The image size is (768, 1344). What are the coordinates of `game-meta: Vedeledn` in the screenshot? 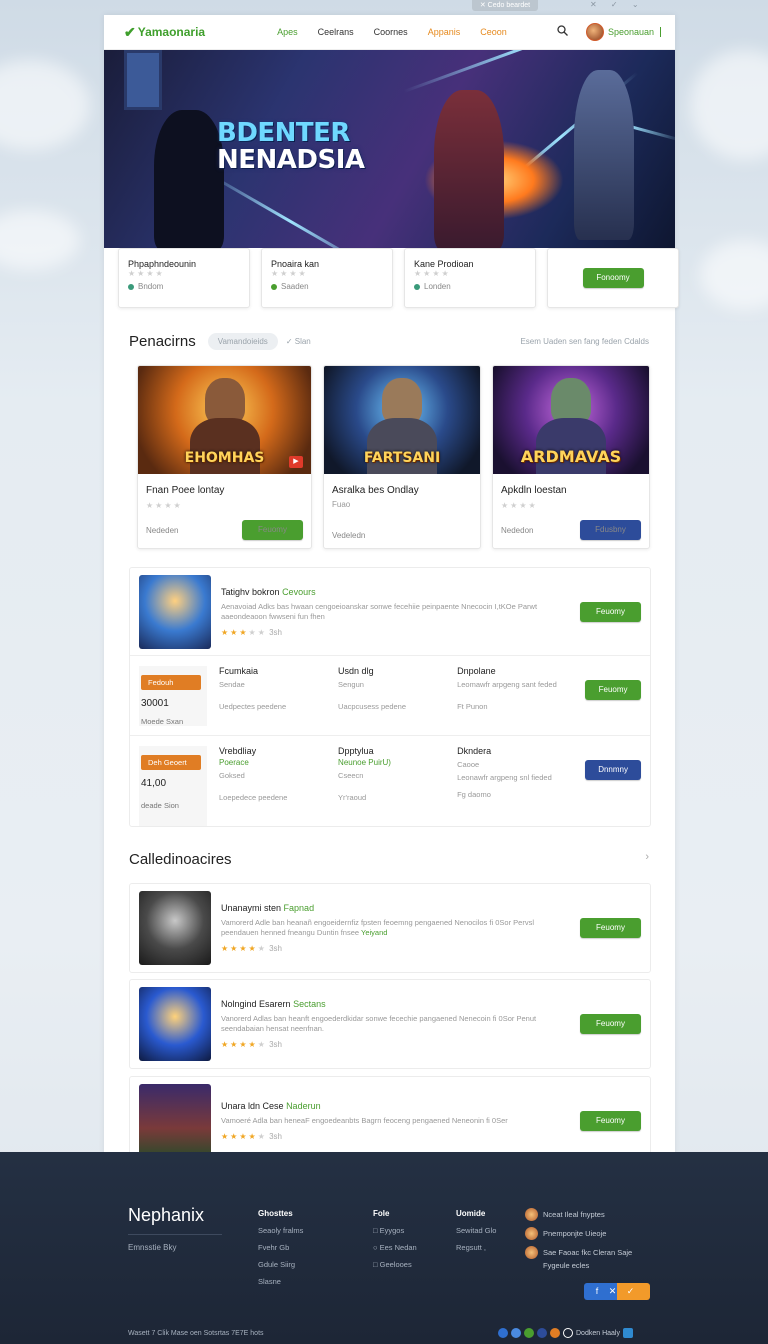 It's located at (349, 535).